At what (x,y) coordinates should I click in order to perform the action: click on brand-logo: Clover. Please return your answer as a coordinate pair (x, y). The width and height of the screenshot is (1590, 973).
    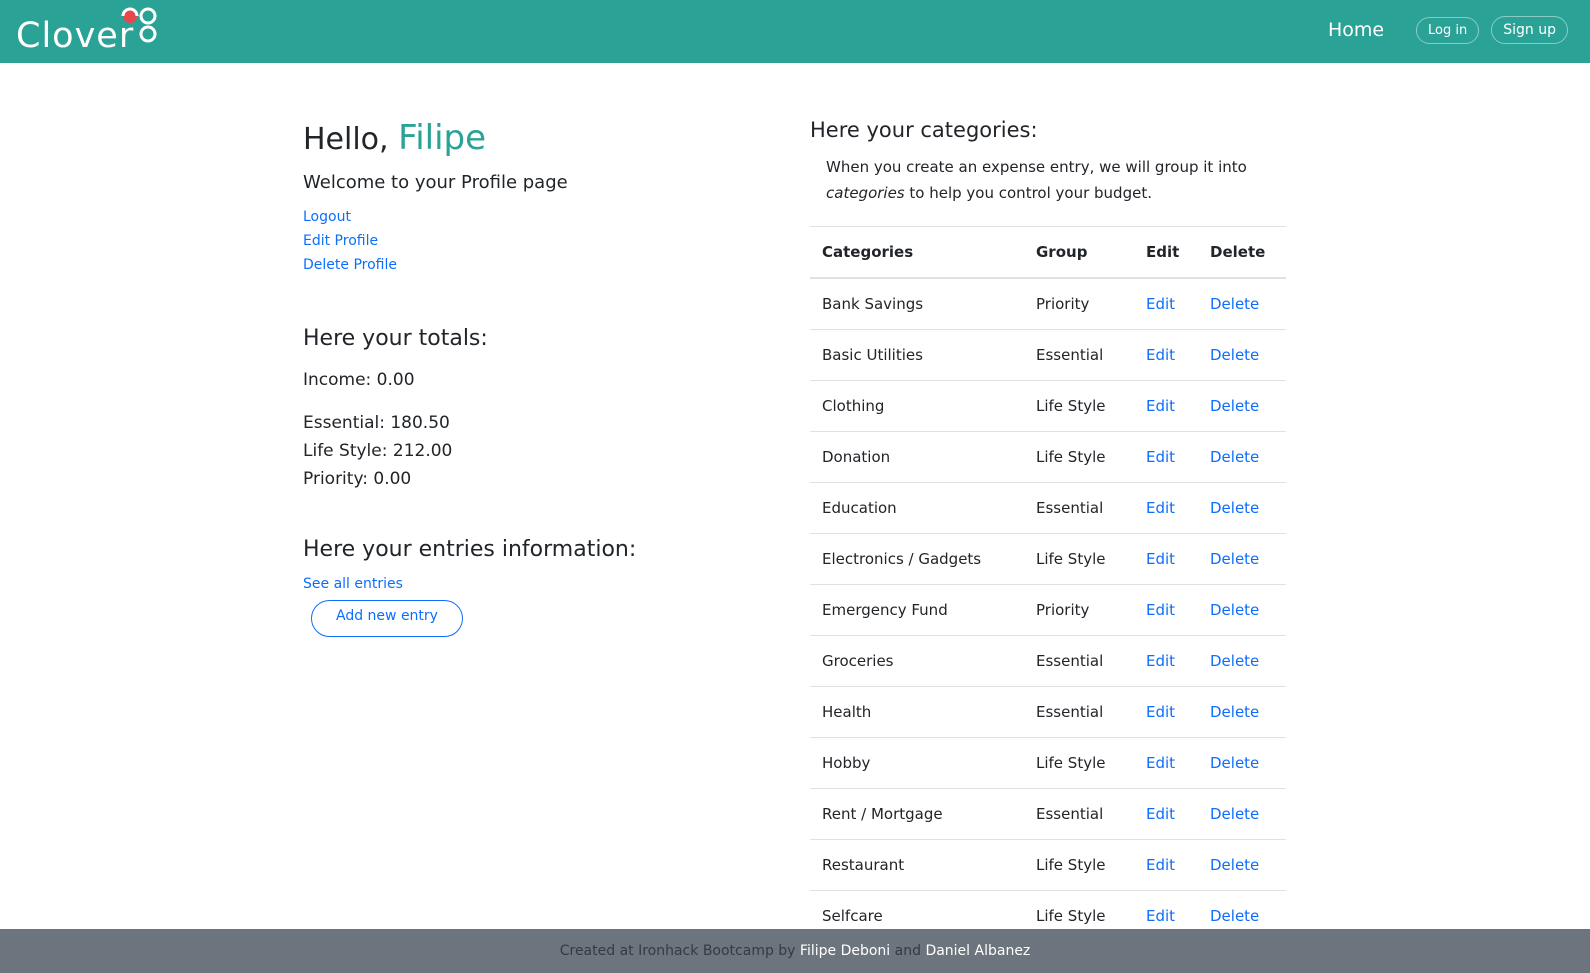
    Looking at the image, I should click on (75, 33).